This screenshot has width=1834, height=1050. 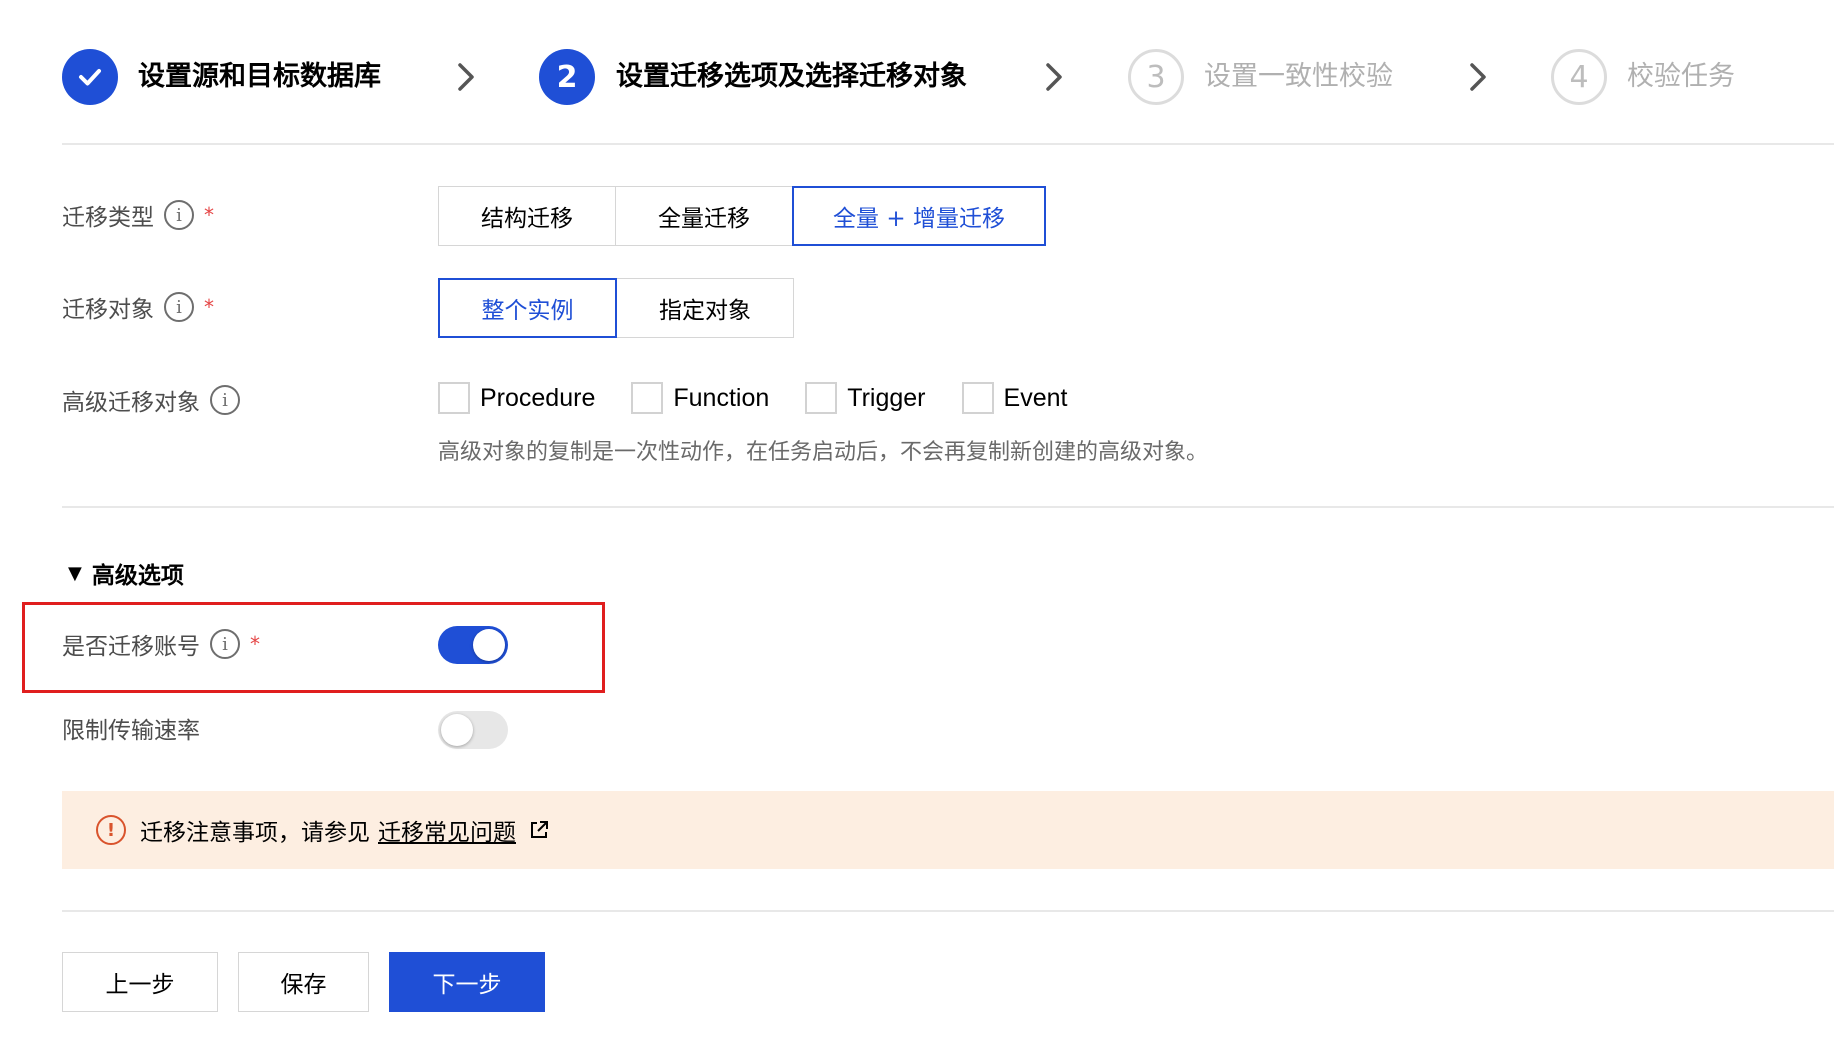 What do you see at coordinates (255, 833) in the screenshot?
I see `notice-text: 迁移注意事项，请参见` at bounding box center [255, 833].